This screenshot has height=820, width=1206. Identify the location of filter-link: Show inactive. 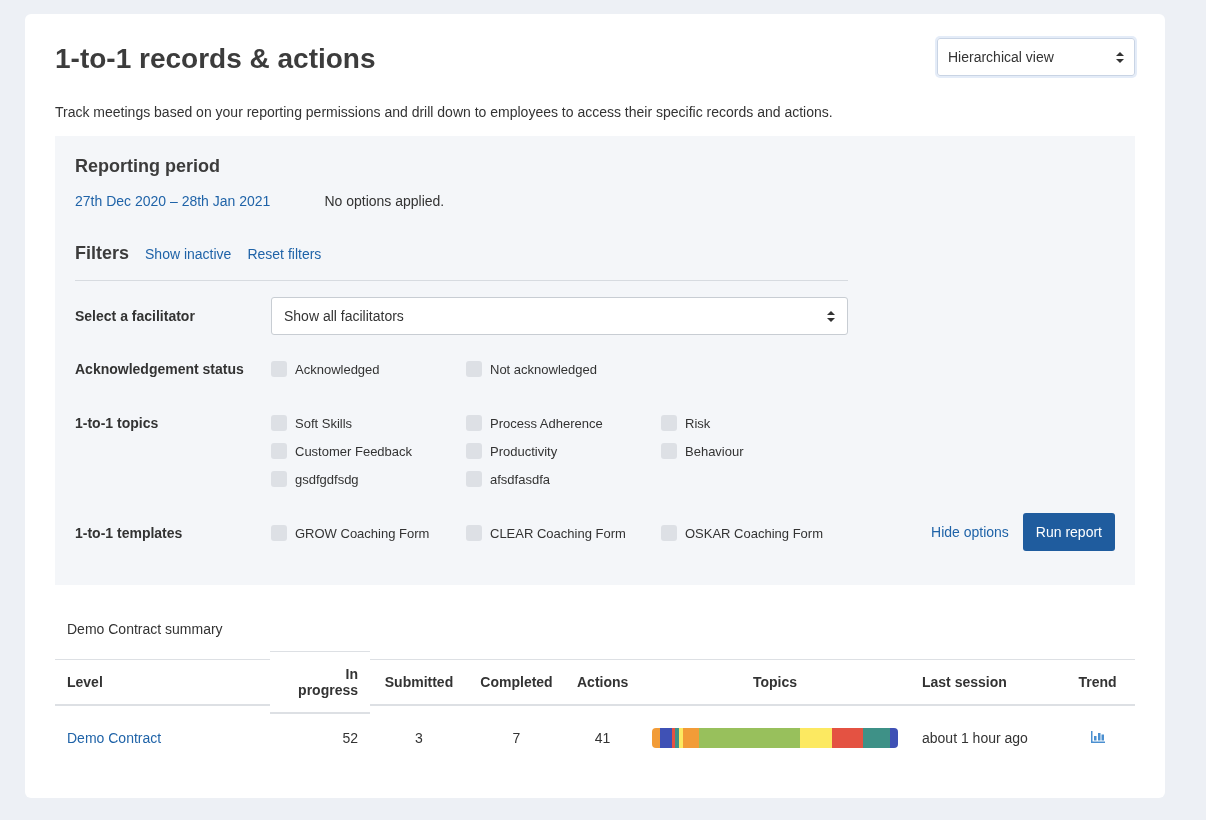
(188, 253).